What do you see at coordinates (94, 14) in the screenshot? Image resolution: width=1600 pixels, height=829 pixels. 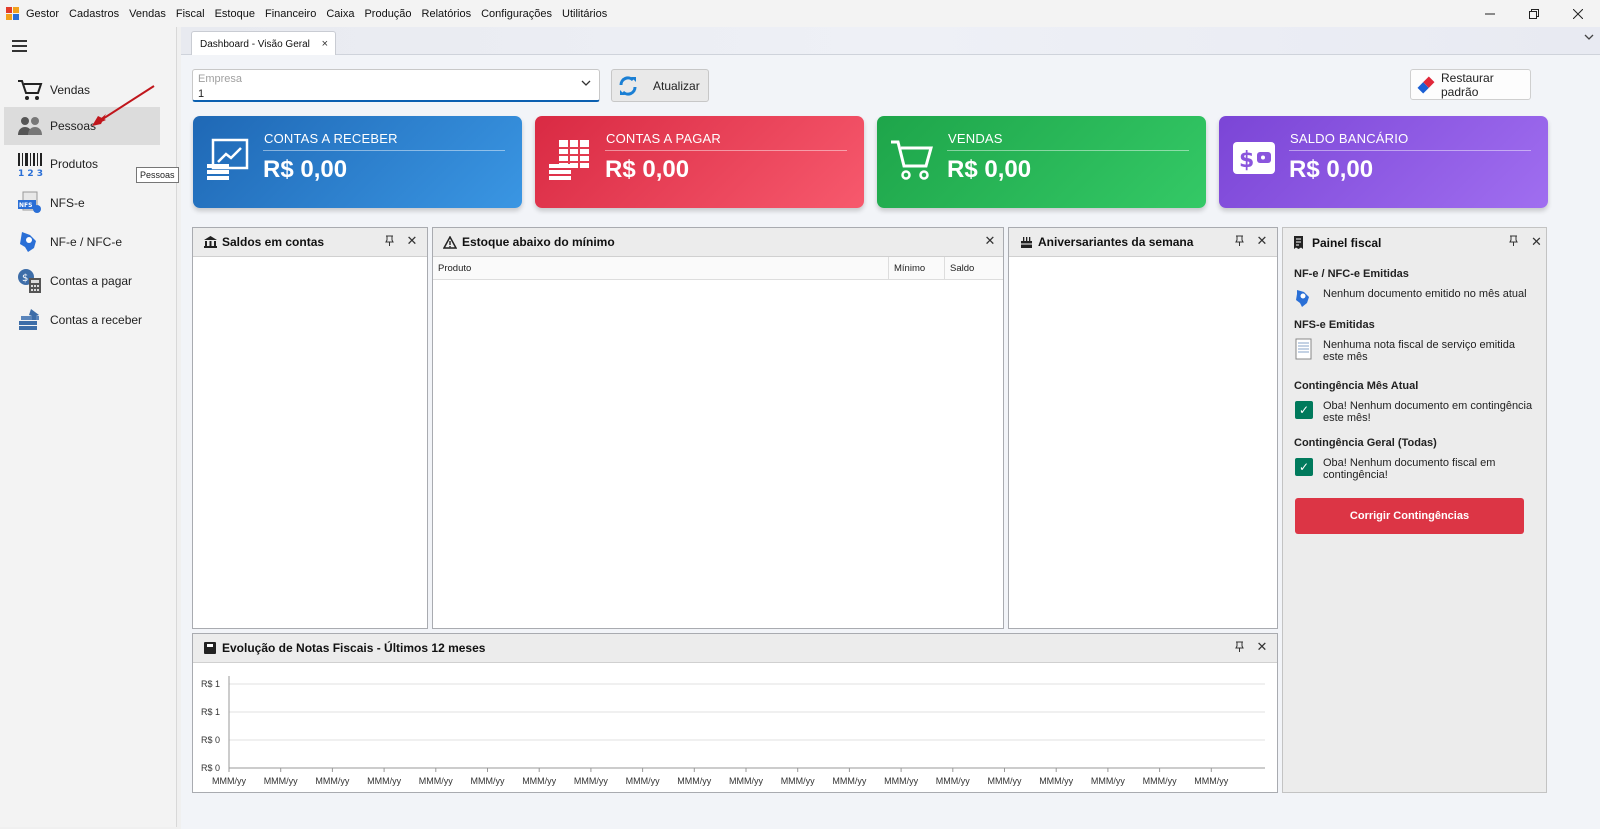 I see `menu-cadastros: Cadastros` at bounding box center [94, 14].